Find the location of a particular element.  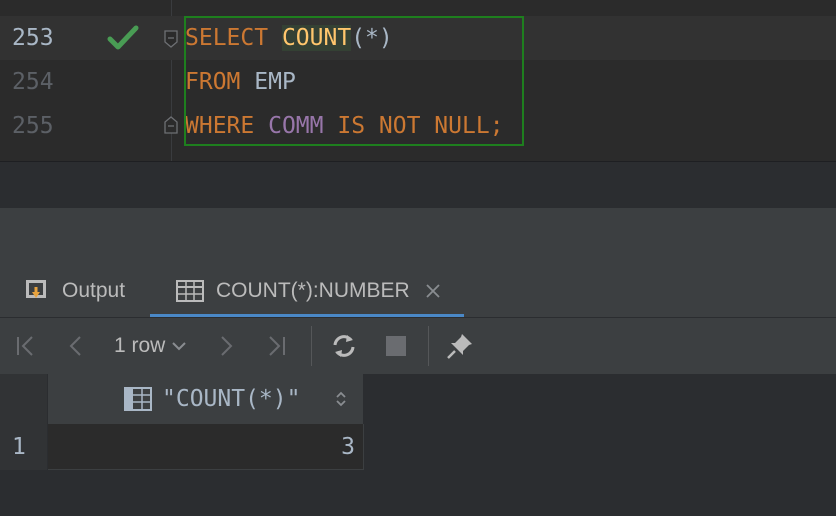

editor-line: 255 WHERE COMM IS NOT NULL; is located at coordinates (418, 126).